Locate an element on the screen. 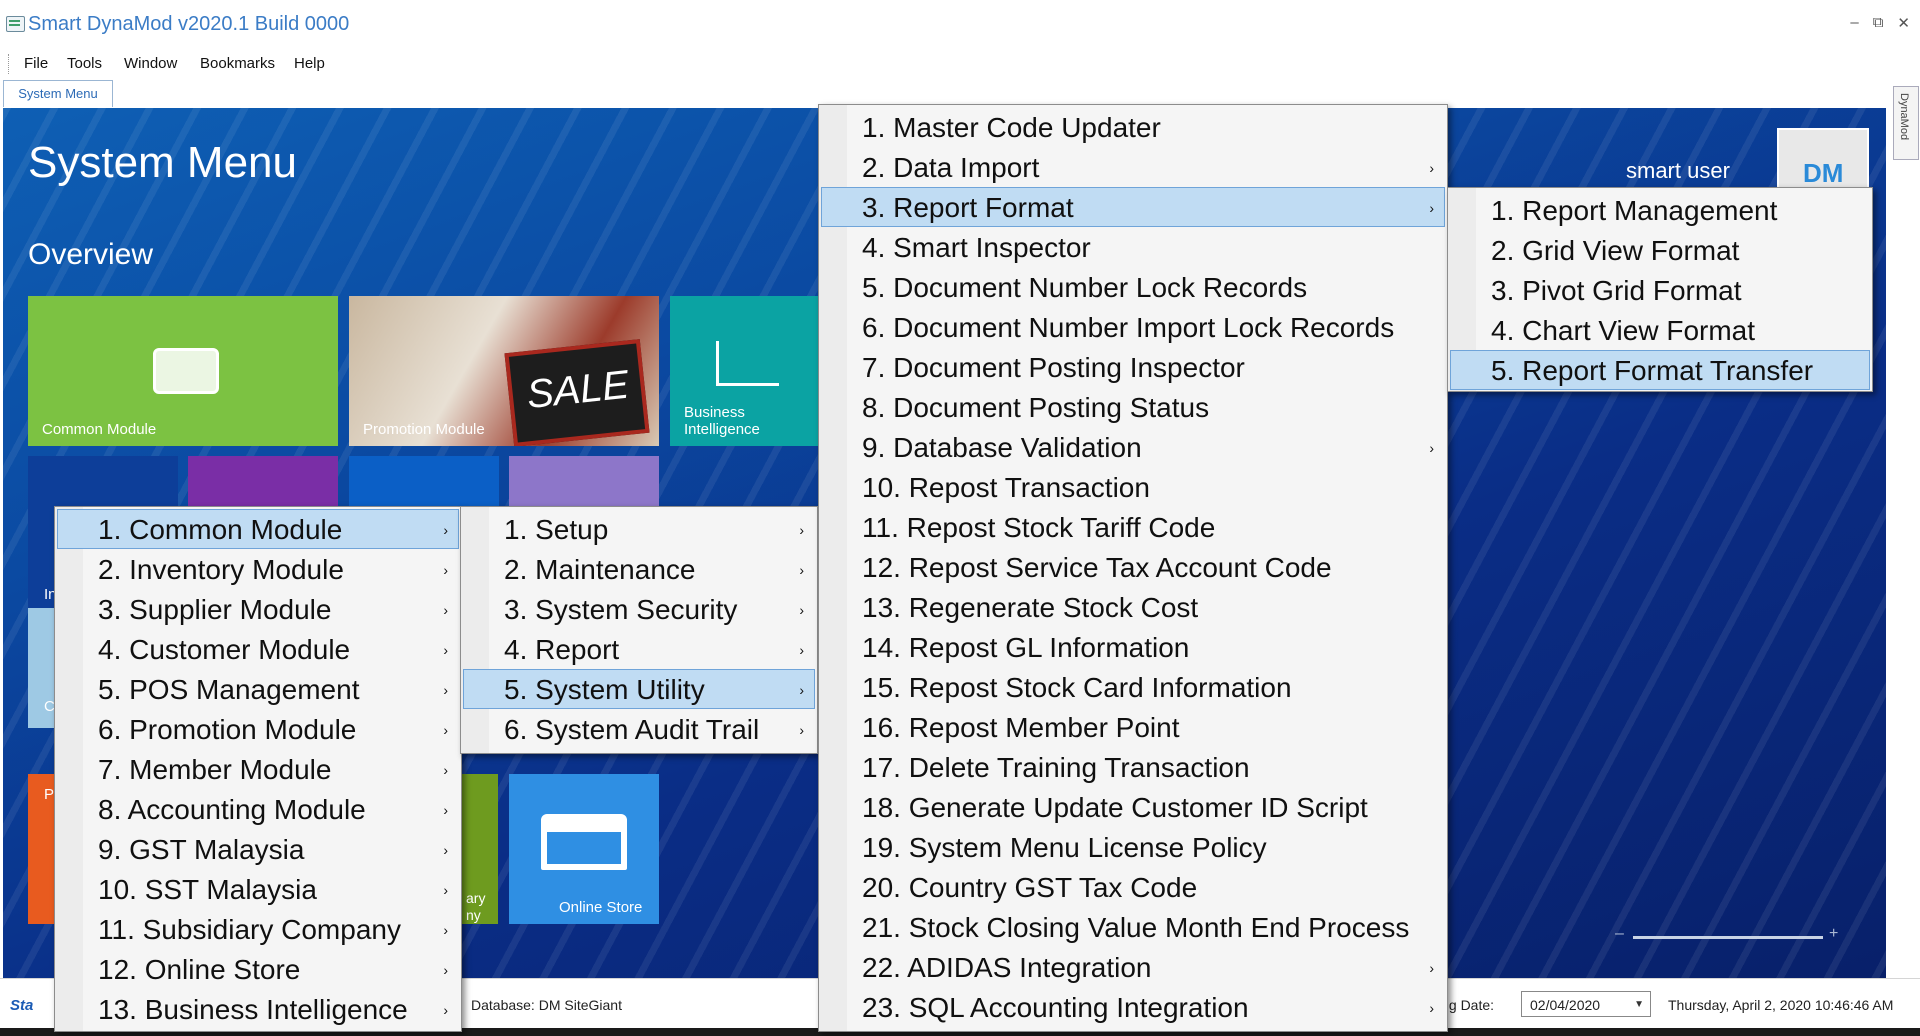 This screenshot has width=1920, height=1036. utility-menu-item-12: 12. Repost Service Tax Account Code is located at coordinates (1133, 567).